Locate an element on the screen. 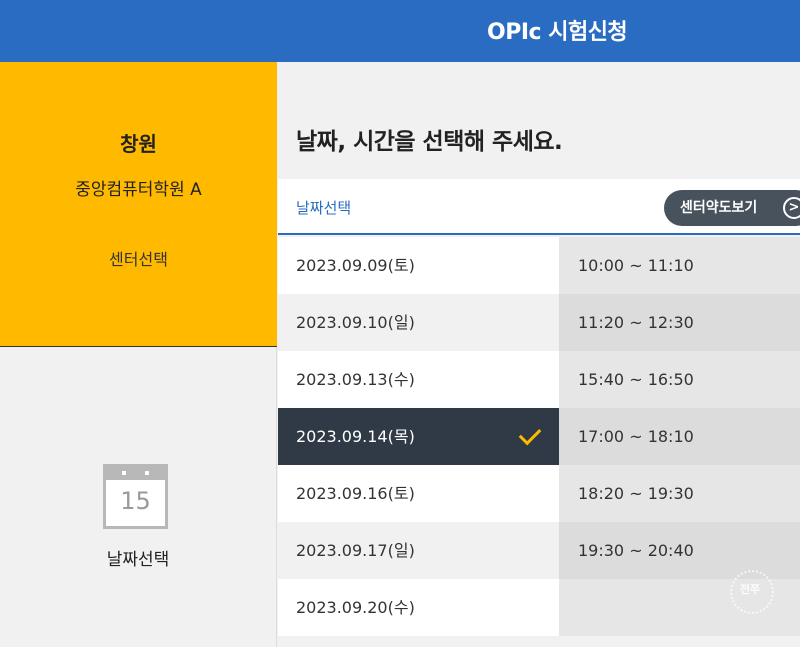  list-item: 2023.09.20(수) is located at coordinates (539, 607).